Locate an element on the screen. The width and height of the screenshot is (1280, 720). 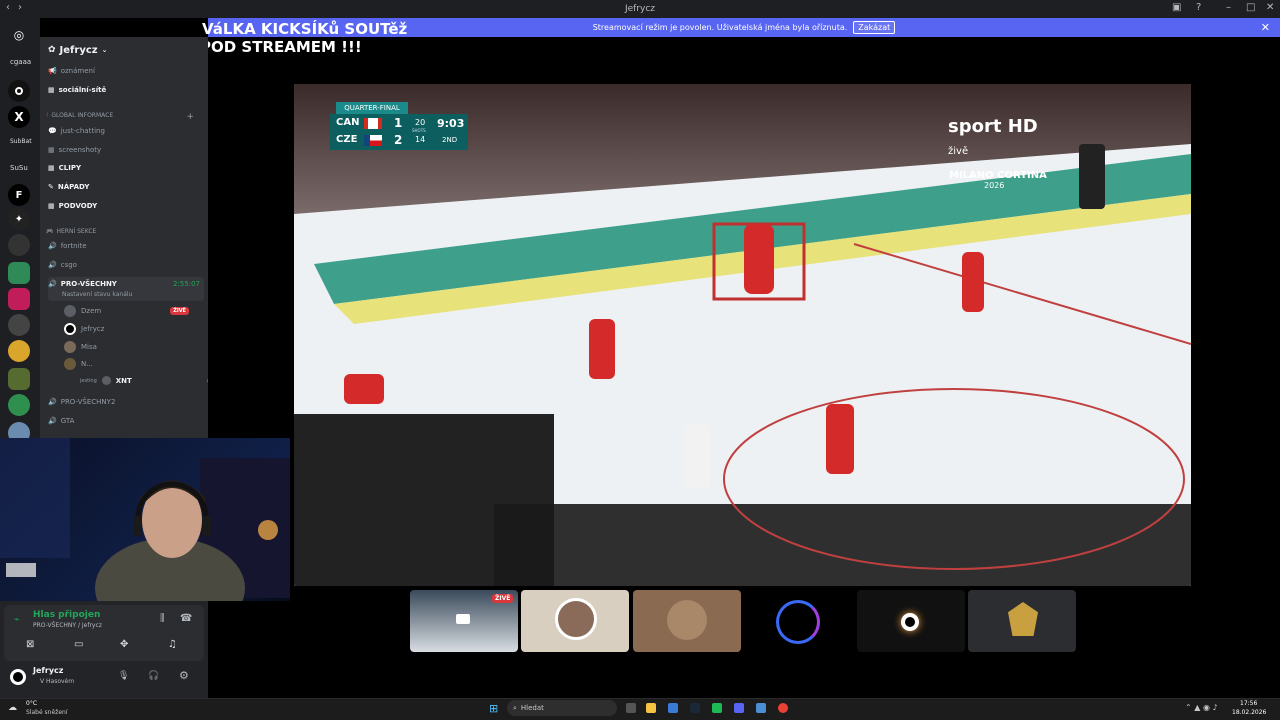
category-header: ! GLOBAL INFORMACE + is located at coordinates (124, 117).